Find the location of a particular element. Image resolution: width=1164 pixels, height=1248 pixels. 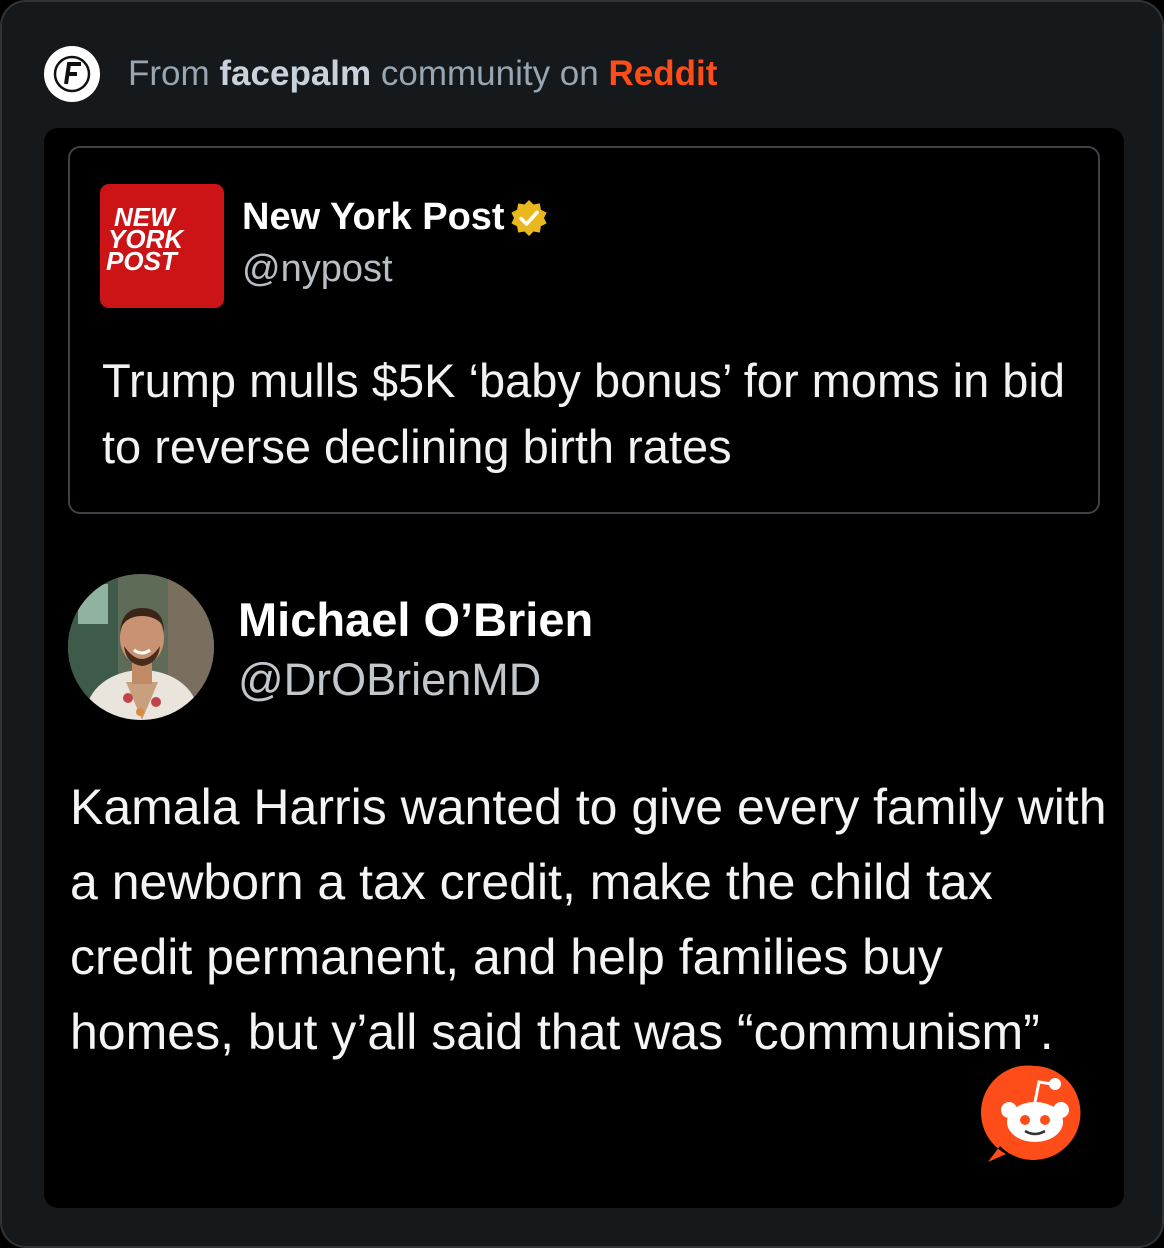

facepalm-logo-icon is located at coordinates (72, 74).